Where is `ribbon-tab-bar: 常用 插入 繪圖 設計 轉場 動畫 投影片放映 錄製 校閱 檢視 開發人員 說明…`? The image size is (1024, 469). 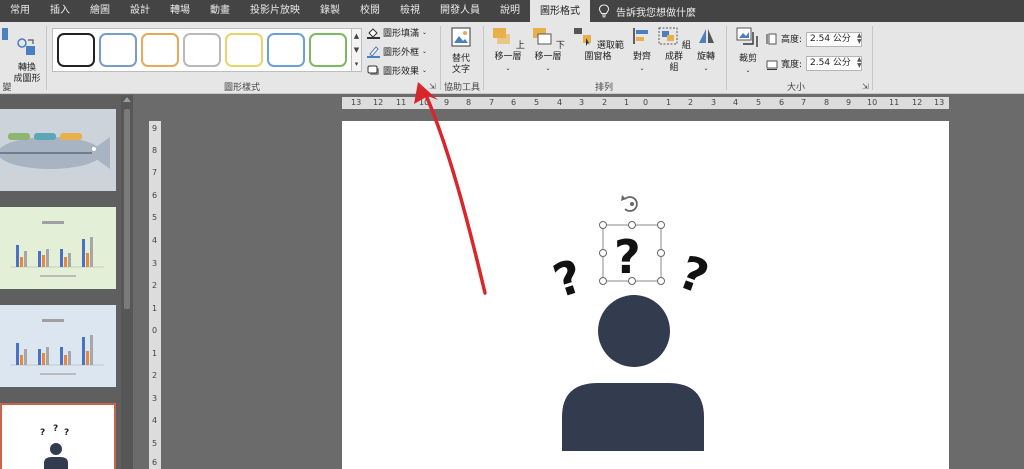 ribbon-tab-bar: 常用 插入 繪圖 設計 轉場 動畫 投影片放映 錄製 校閱 檢視 開發人員 說明… is located at coordinates (512, 11).